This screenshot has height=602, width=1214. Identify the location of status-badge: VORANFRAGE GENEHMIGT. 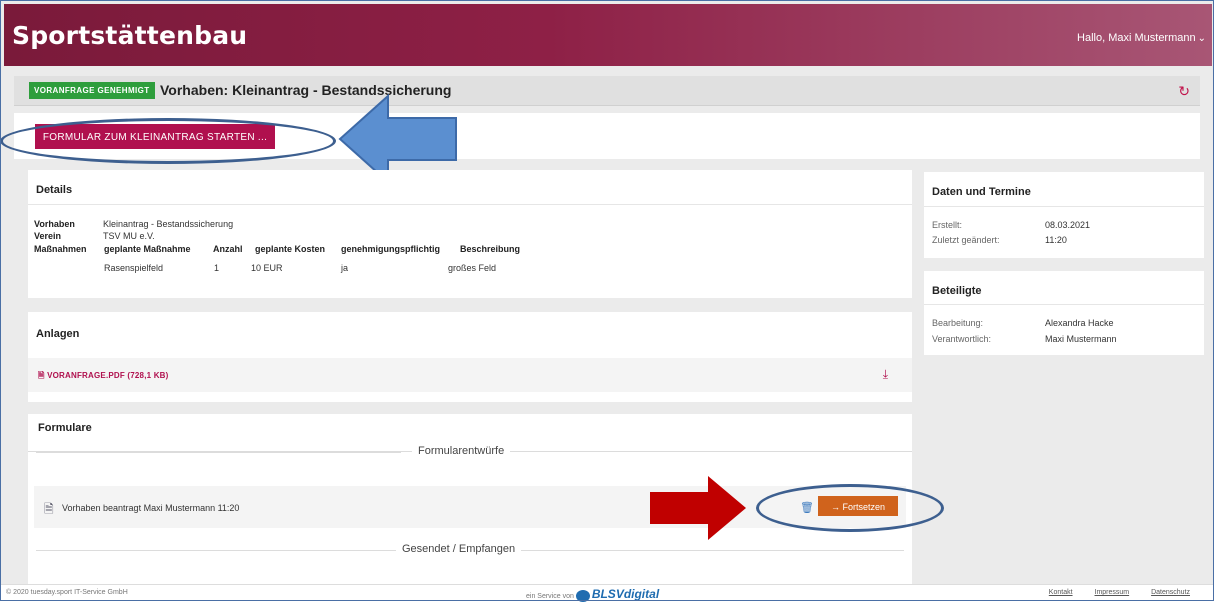
(92, 90).